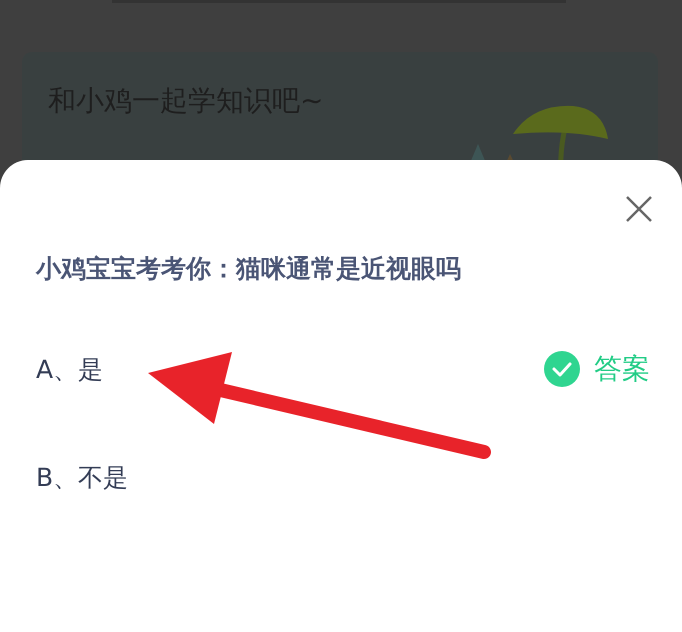 This screenshot has height=632, width=682. I want to click on close-icon, so click(639, 209).